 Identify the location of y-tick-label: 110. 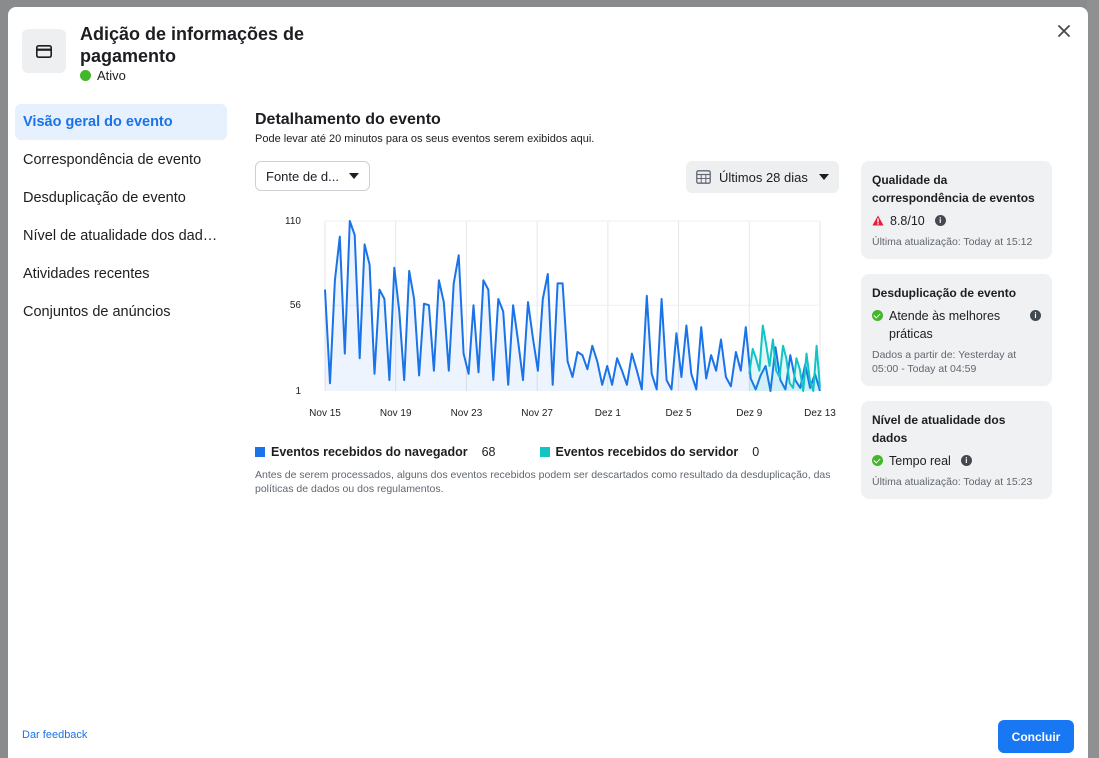
(293, 221).